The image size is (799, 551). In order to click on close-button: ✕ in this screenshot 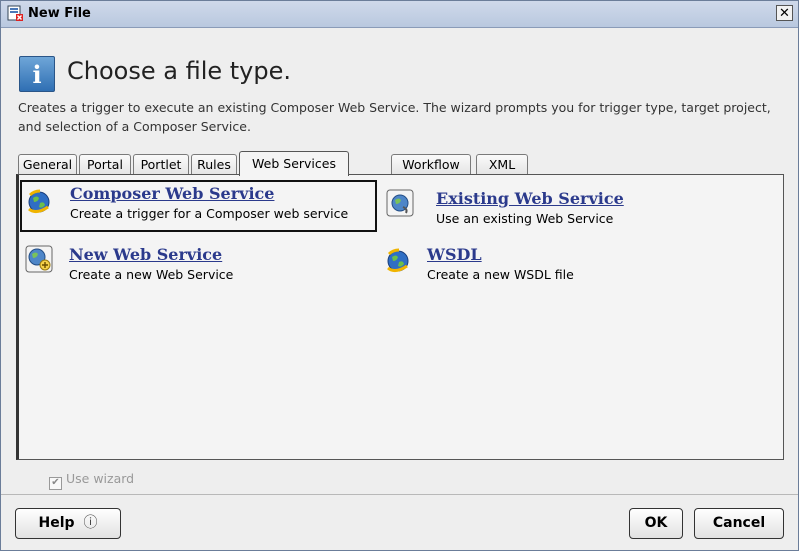, I will do `click(784, 13)`.